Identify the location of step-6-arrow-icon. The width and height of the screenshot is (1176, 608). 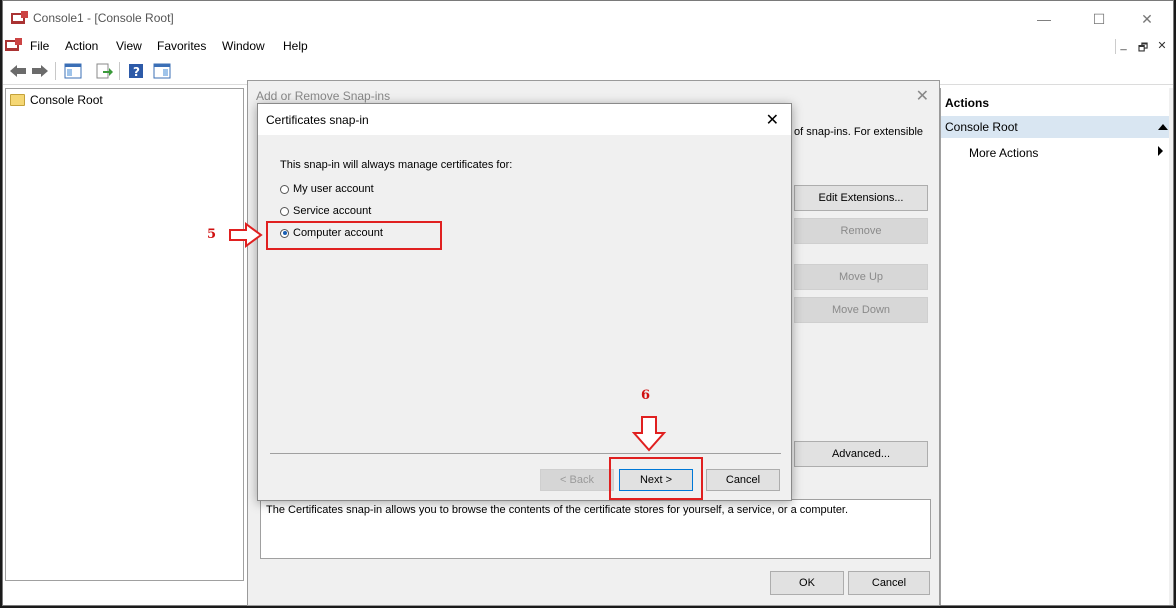
(649, 434).